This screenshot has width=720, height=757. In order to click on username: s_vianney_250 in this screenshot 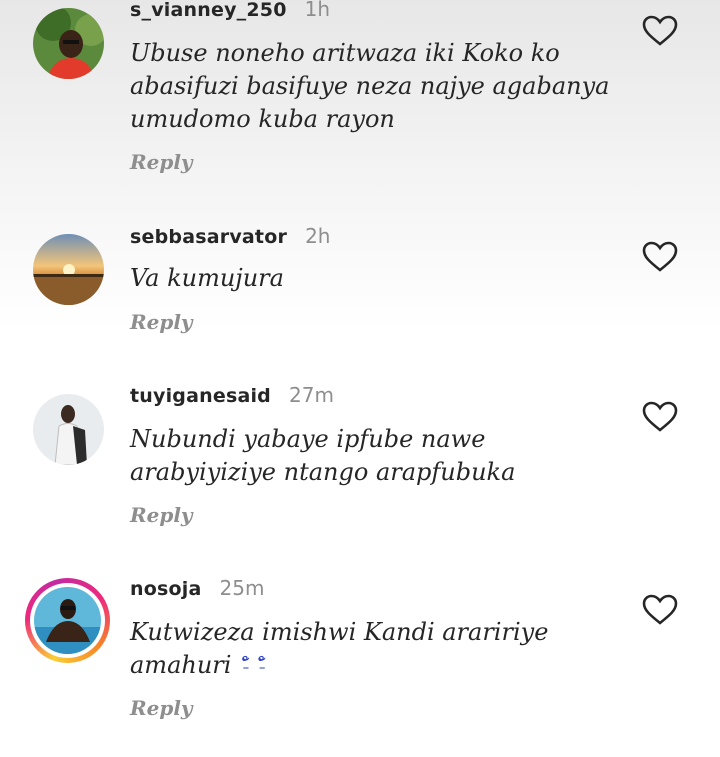, I will do `click(208, 10)`.